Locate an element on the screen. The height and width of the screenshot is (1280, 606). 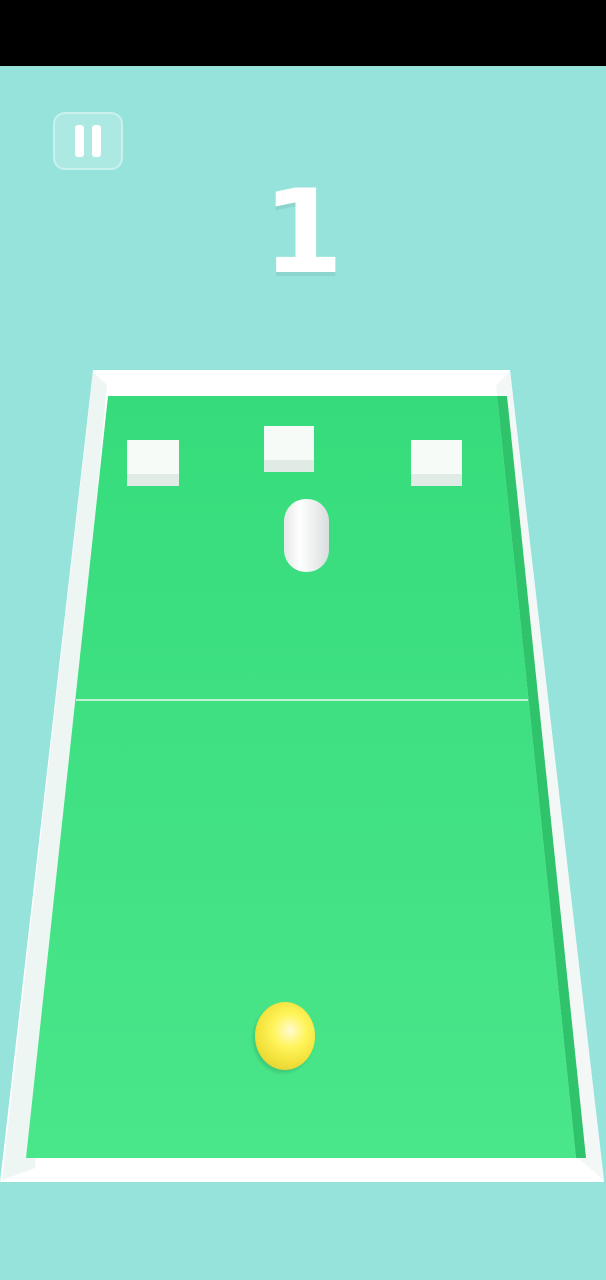
block-right is located at coordinates (436, 463).